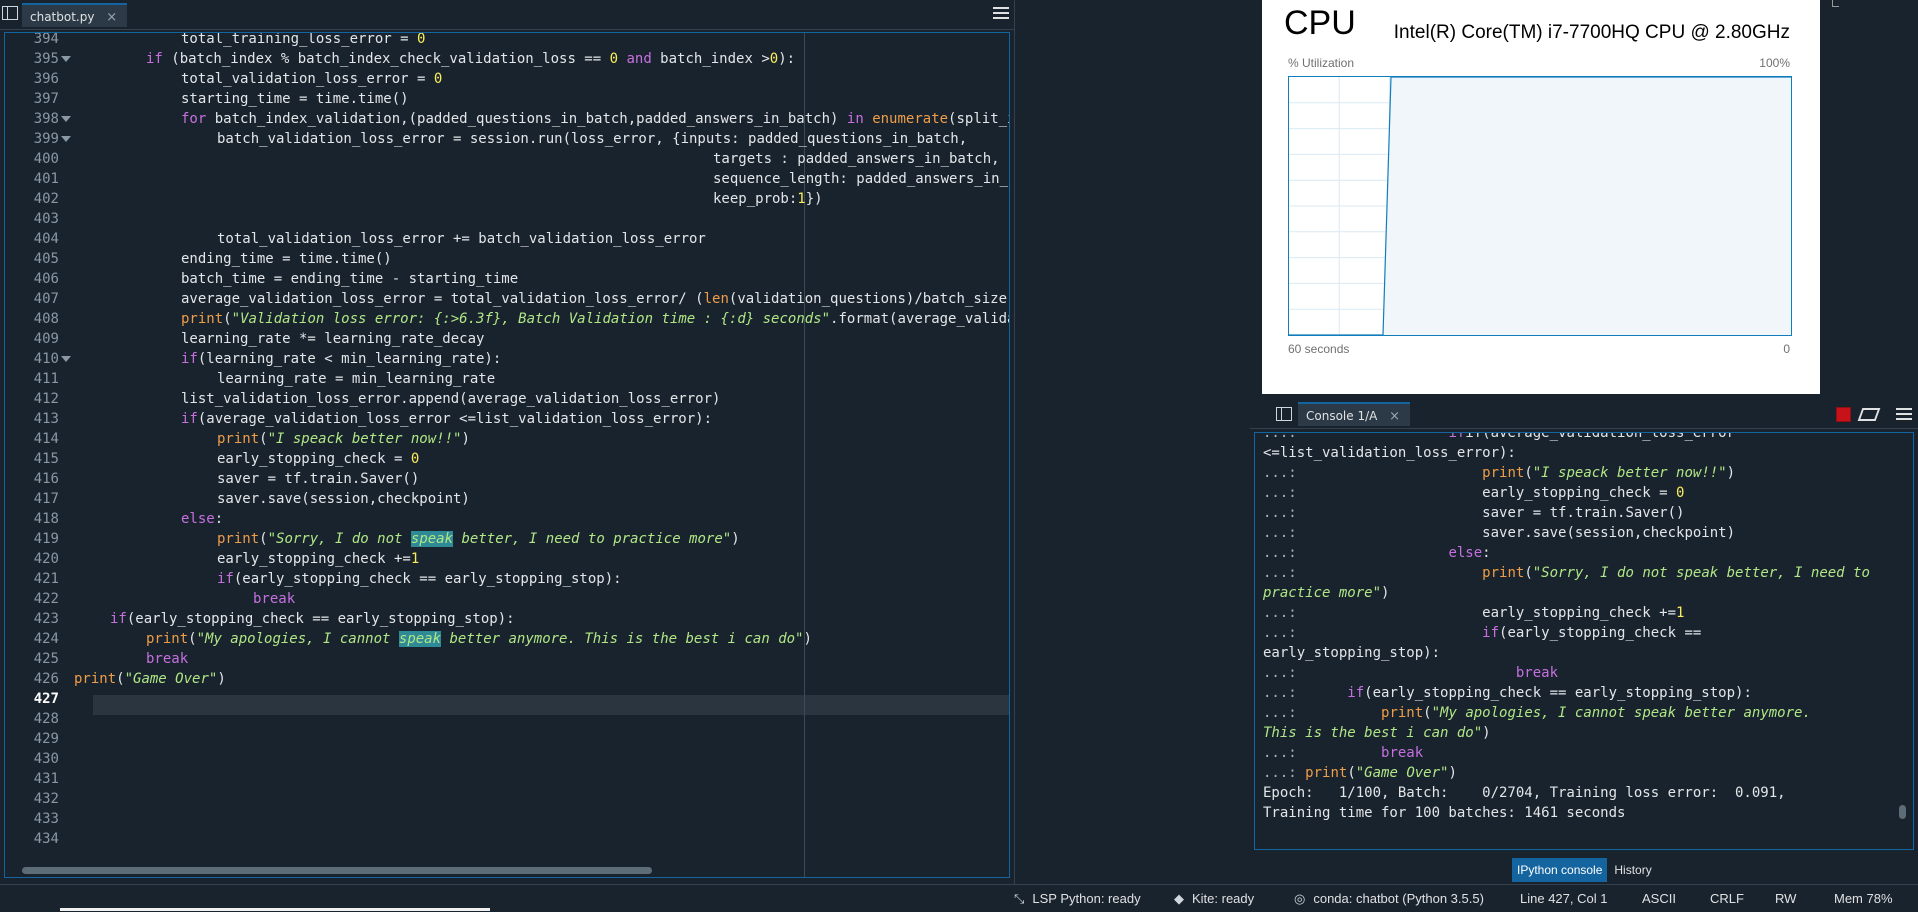 The width and height of the screenshot is (1918, 912). What do you see at coordinates (46, 219) in the screenshot?
I see `line-number: 403` at bounding box center [46, 219].